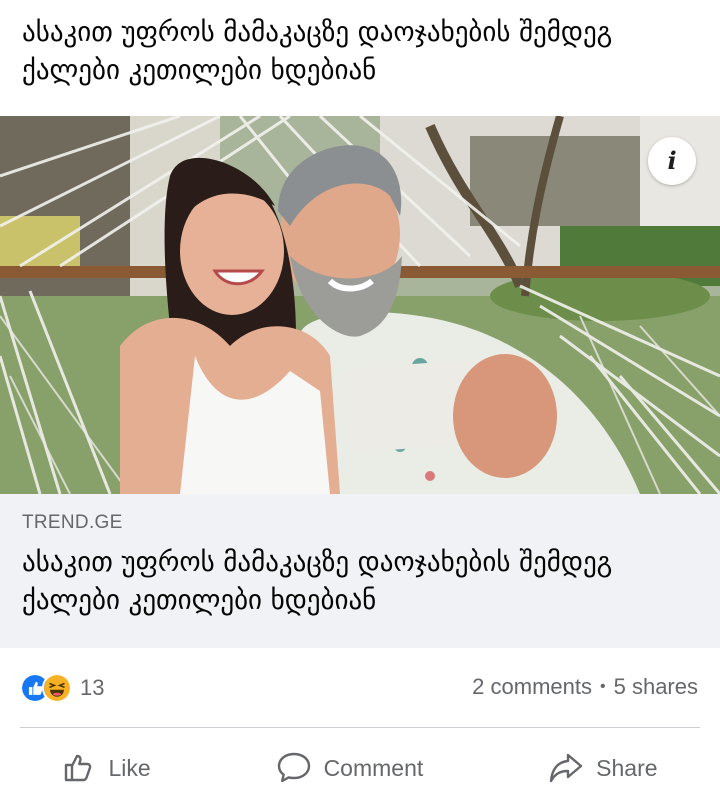 The height and width of the screenshot is (799, 720). I want to click on thumbs-up-icon, so click(78, 768).